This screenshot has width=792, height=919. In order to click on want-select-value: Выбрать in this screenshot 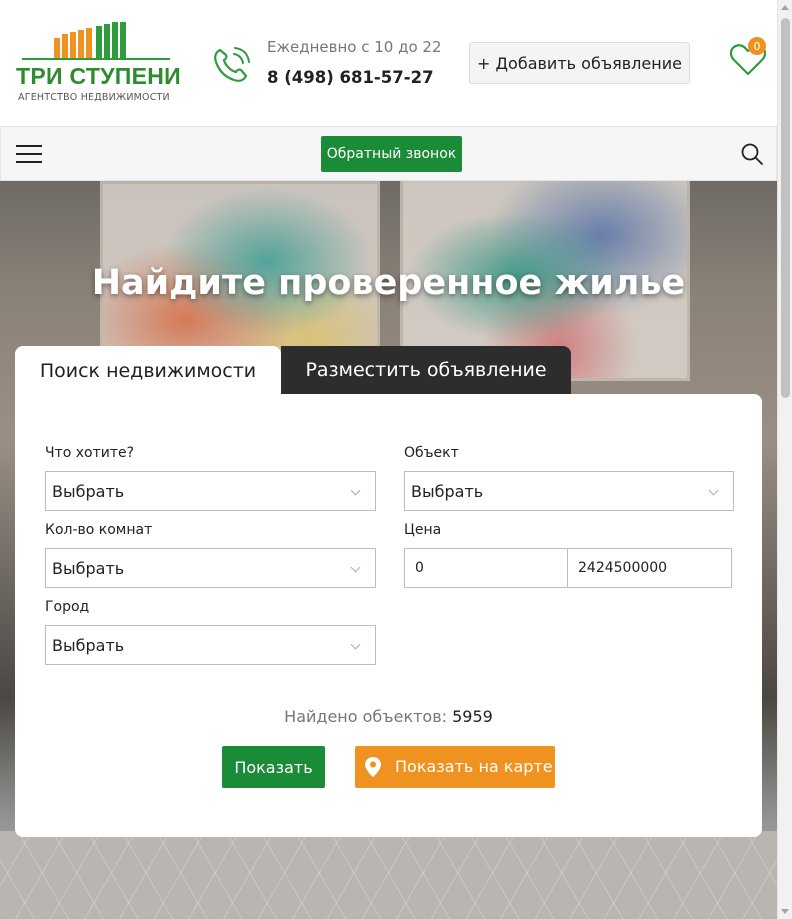, I will do `click(88, 491)`.